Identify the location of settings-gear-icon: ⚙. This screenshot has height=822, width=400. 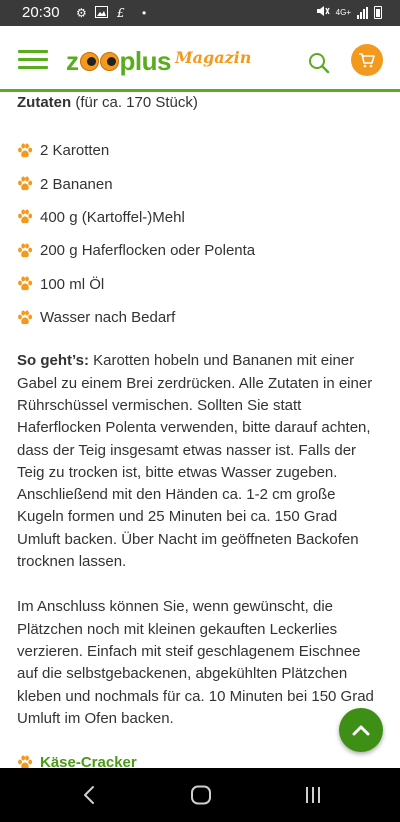
(81, 13).